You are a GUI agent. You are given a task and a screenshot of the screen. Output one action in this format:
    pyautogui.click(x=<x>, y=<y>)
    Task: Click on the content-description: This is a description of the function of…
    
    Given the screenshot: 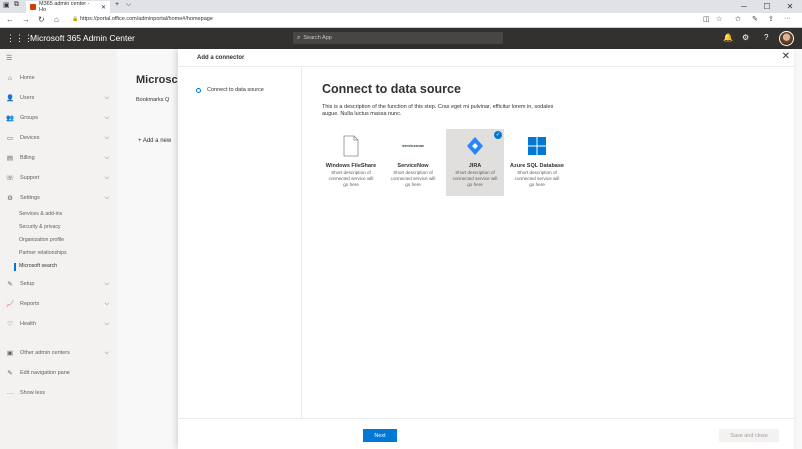 What is the action you would take?
    pyautogui.click(x=438, y=110)
    